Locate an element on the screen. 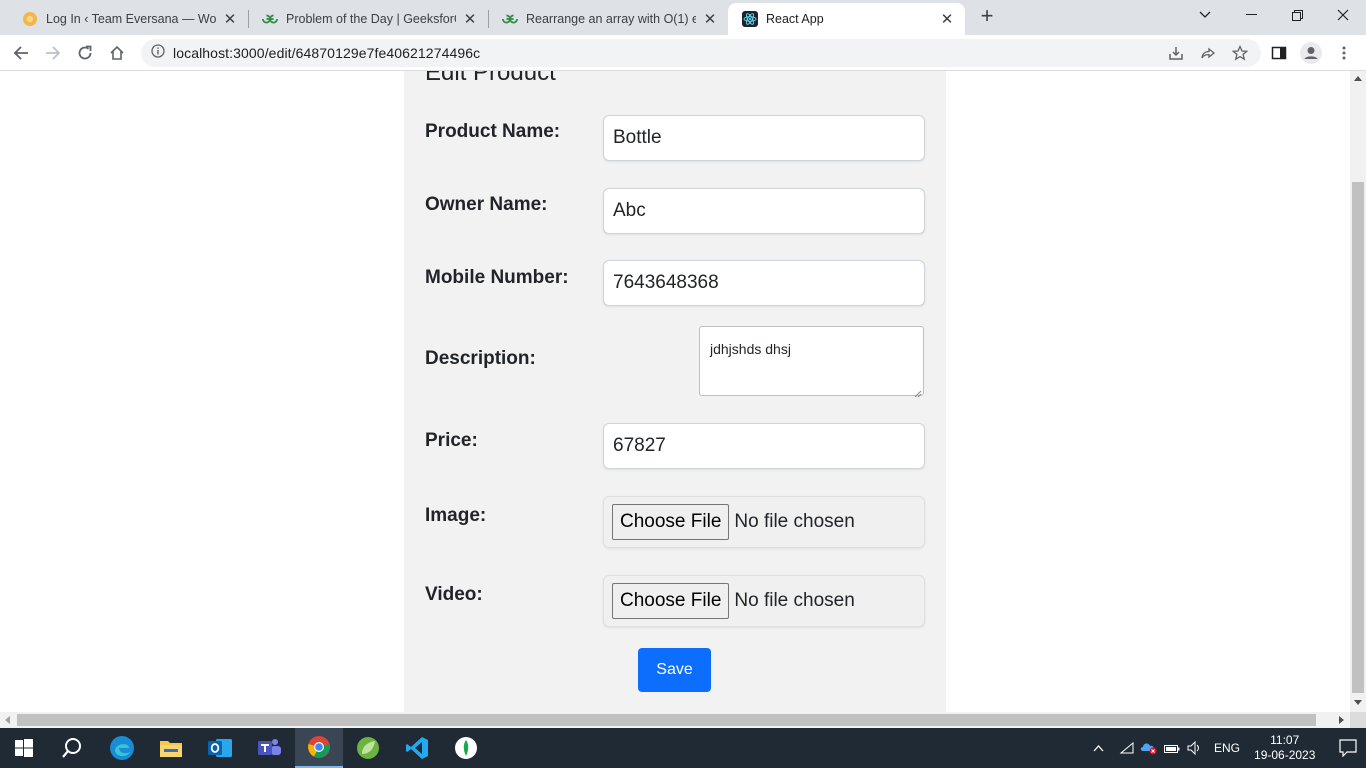  back-arrow-icon is located at coordinates (21, 53).